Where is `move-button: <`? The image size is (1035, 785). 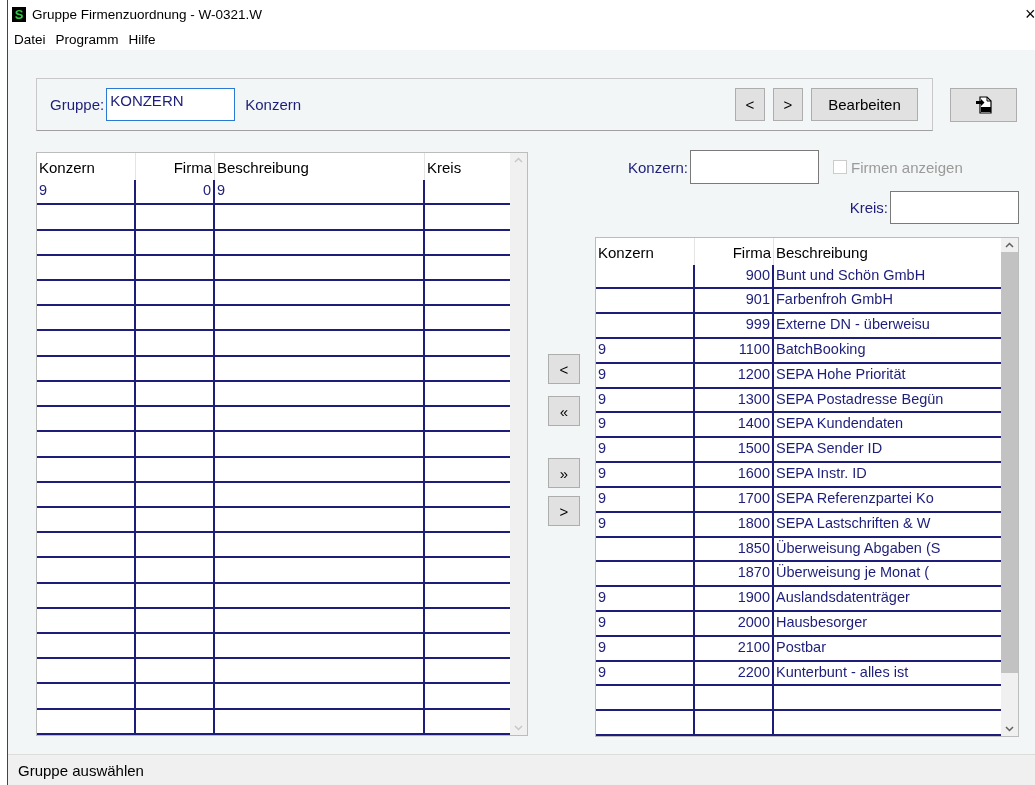 move-button: < is located at coordinates (564, 369).